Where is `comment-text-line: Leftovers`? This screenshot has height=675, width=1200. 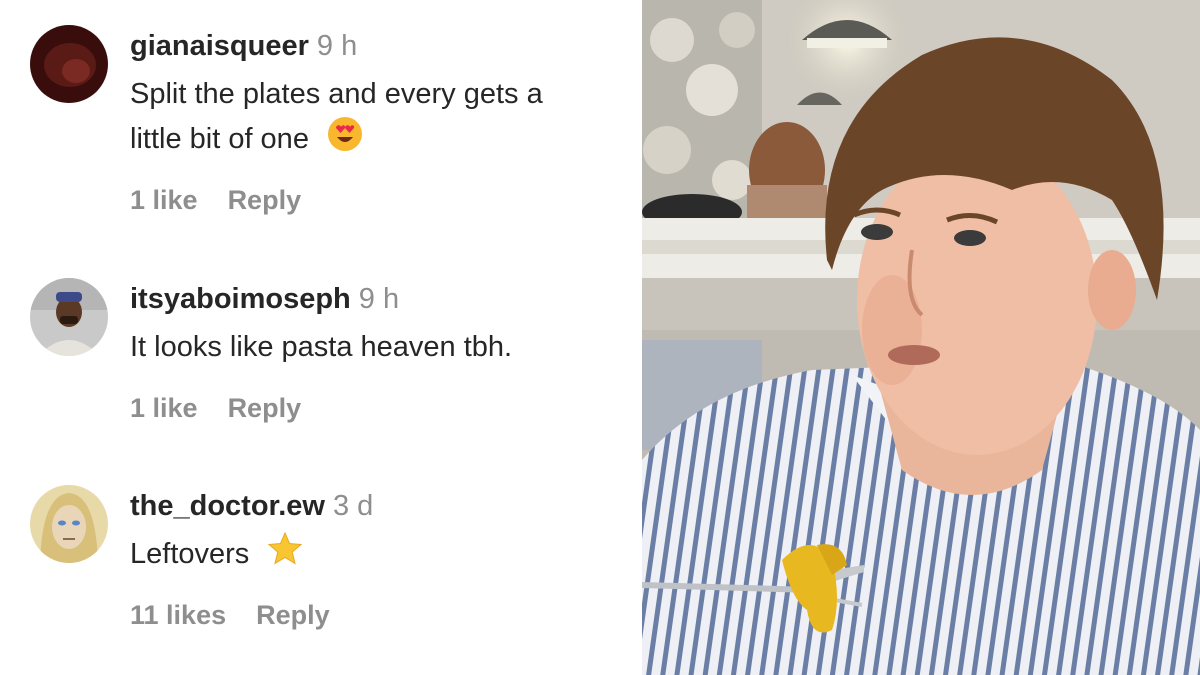 comment-text-line: Leftovers is located at coordinates (190, 554).